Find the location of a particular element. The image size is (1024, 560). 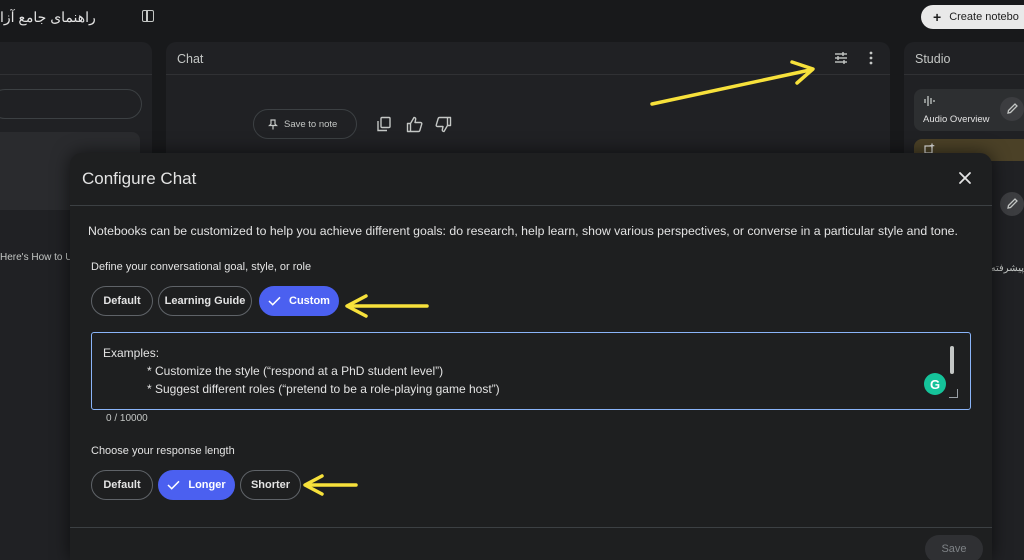

goal-option-custom: Custom is located at coordinates (299, 301).